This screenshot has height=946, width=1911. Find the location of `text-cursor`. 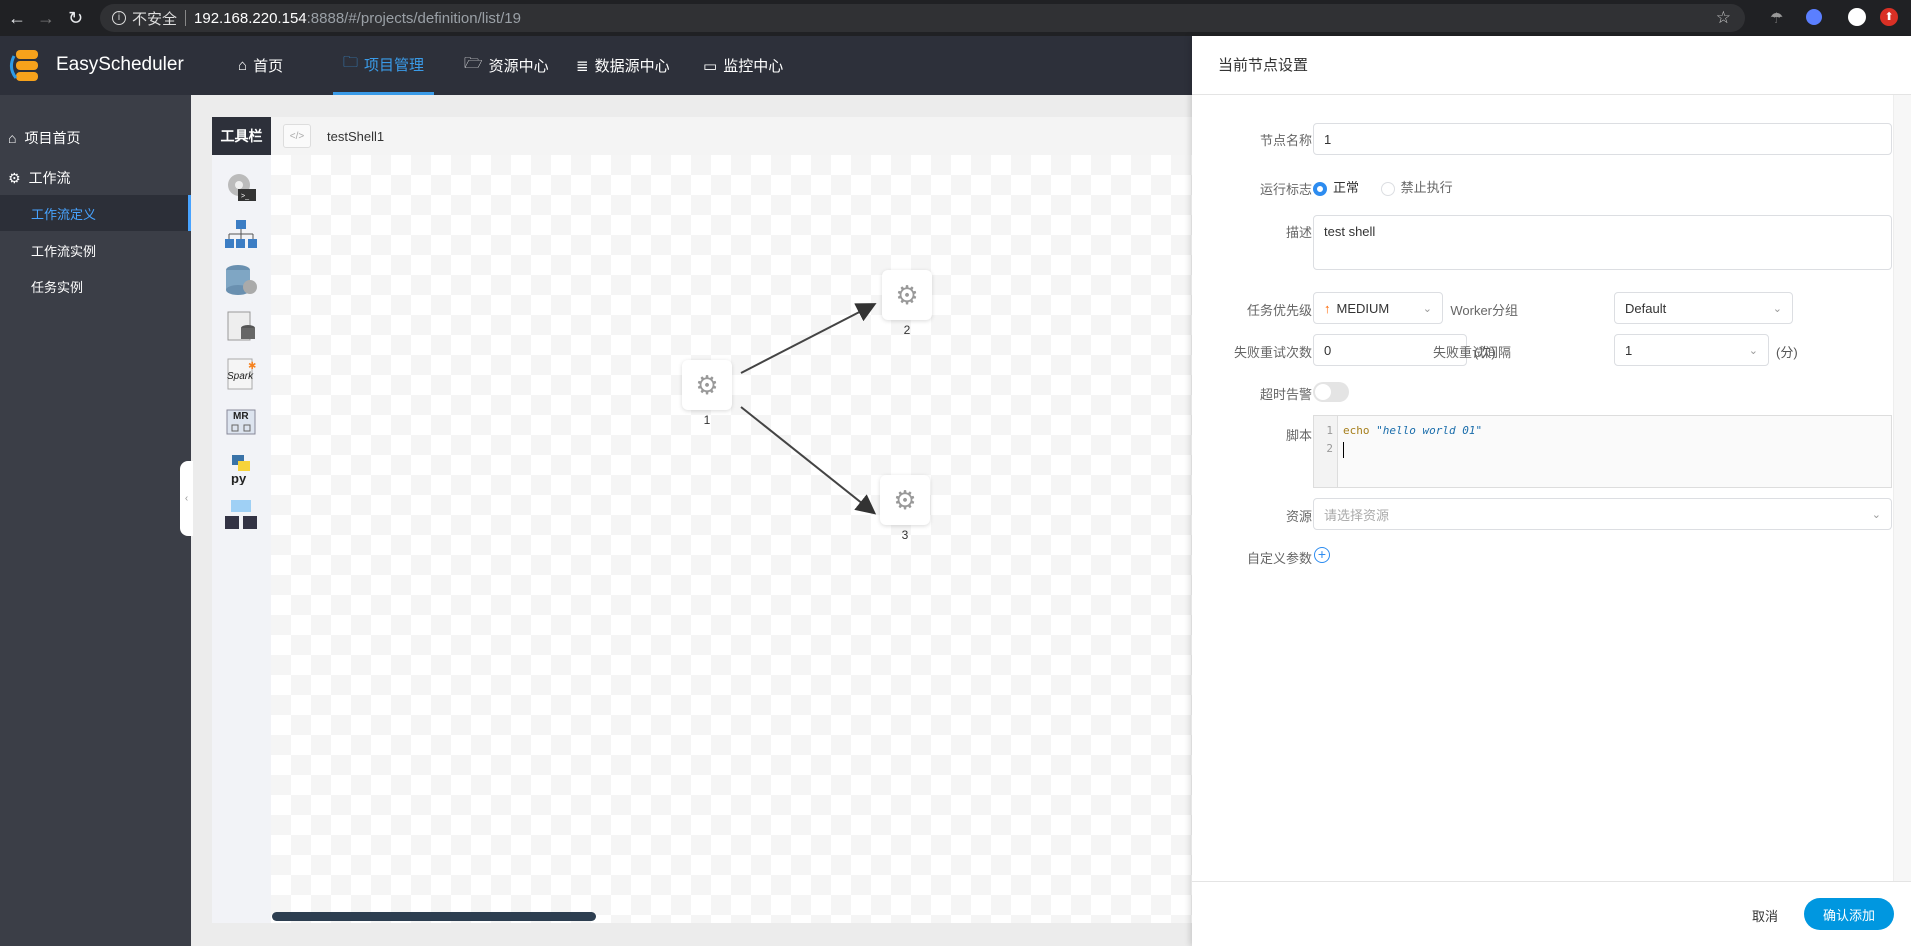

text-cursor is located at coordinates (1343, 450).